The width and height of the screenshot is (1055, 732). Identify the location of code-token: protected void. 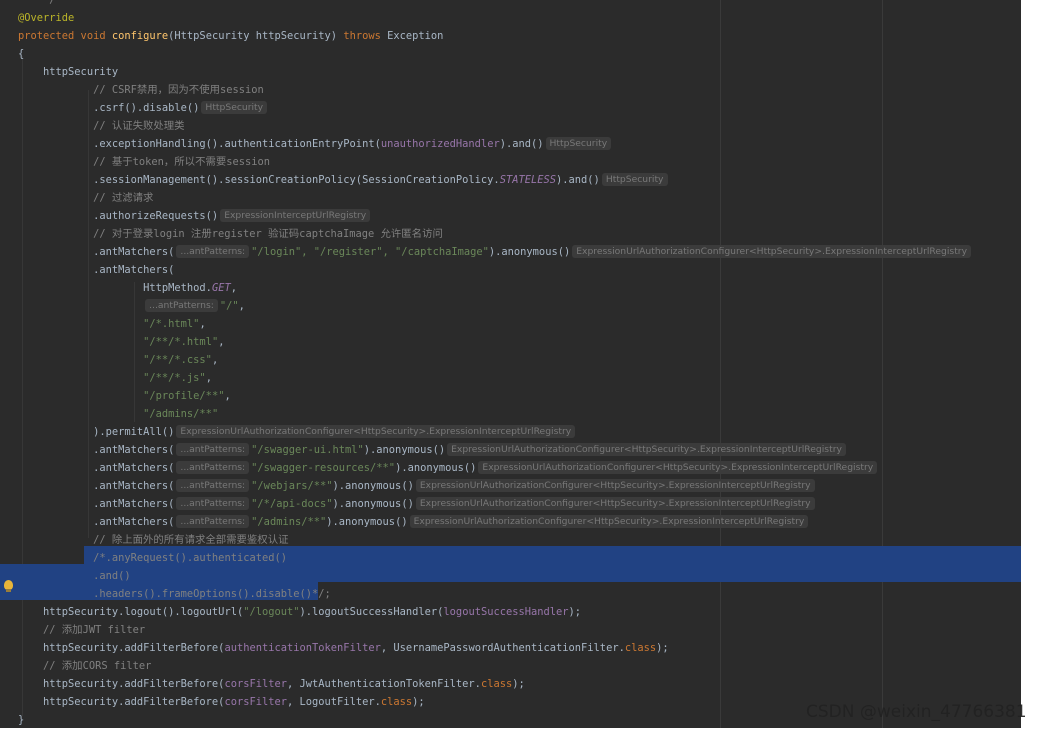
(65, 36).